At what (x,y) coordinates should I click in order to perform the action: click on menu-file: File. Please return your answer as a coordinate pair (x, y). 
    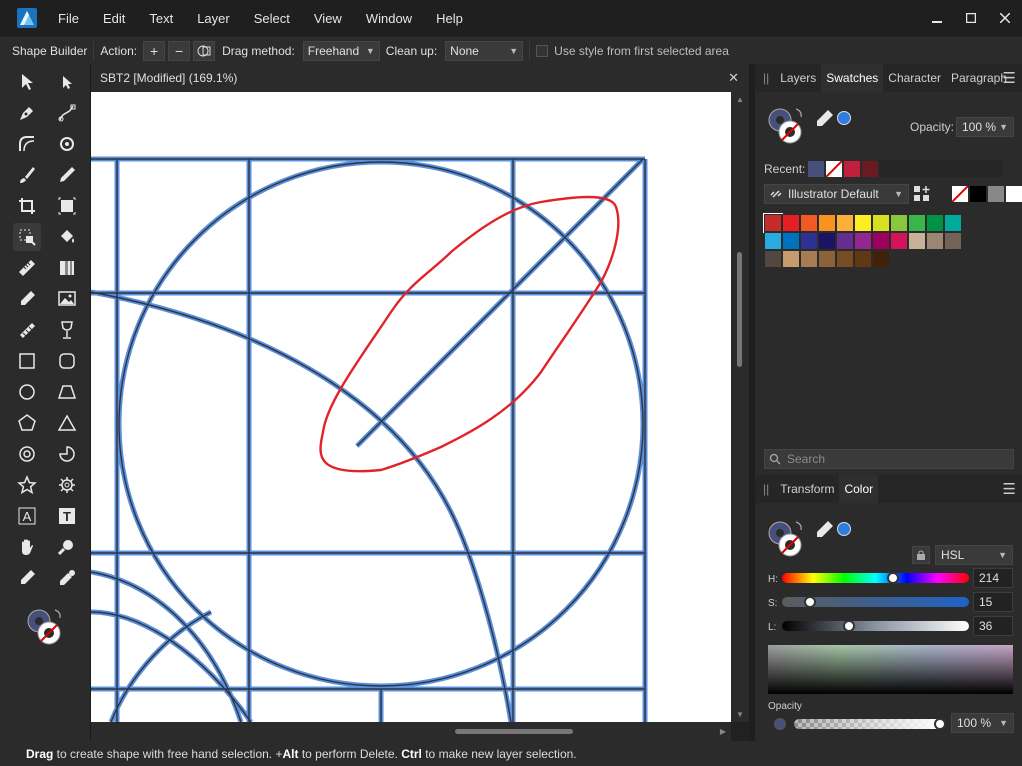
    Looking at the image, I should click on (68, 18).